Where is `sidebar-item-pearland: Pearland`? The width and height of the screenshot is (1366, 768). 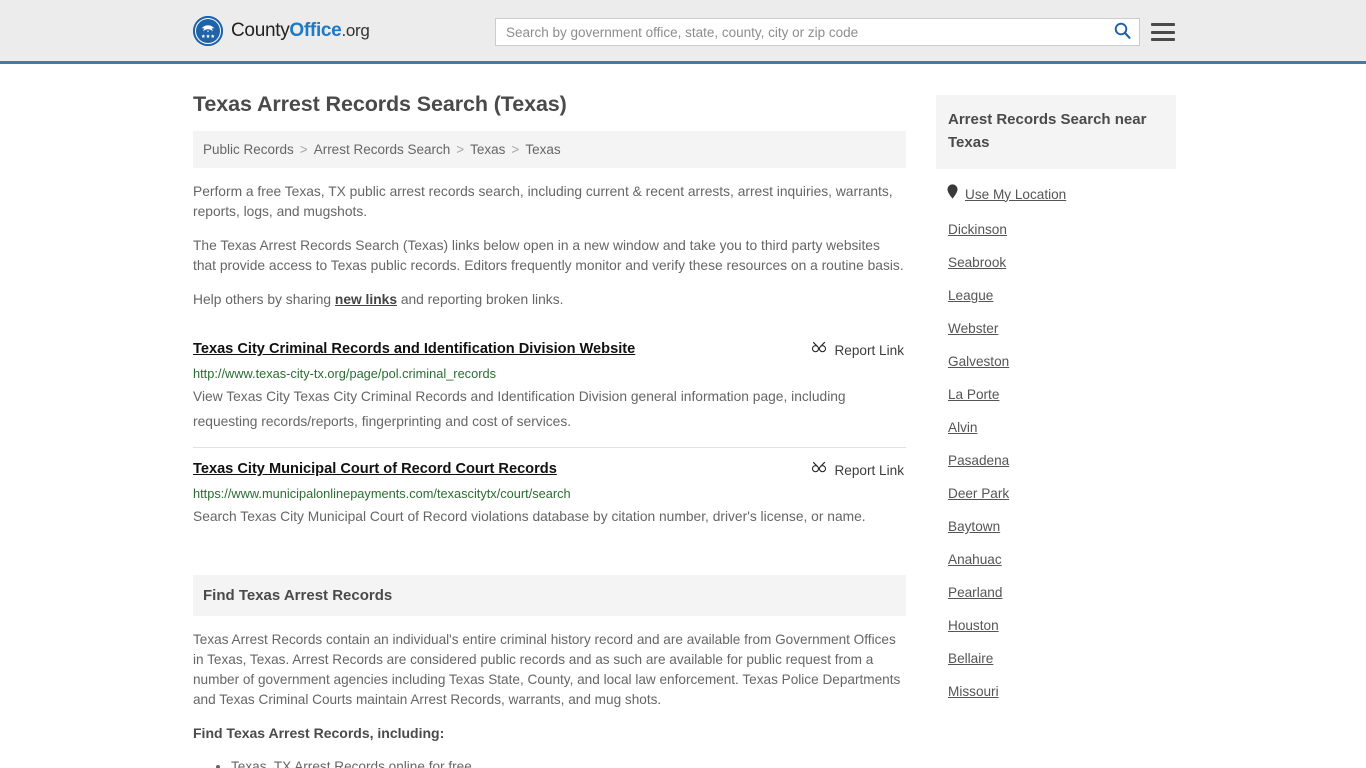 sidebar-item-pearland: Pearland is located at coordinates (1056, 592).